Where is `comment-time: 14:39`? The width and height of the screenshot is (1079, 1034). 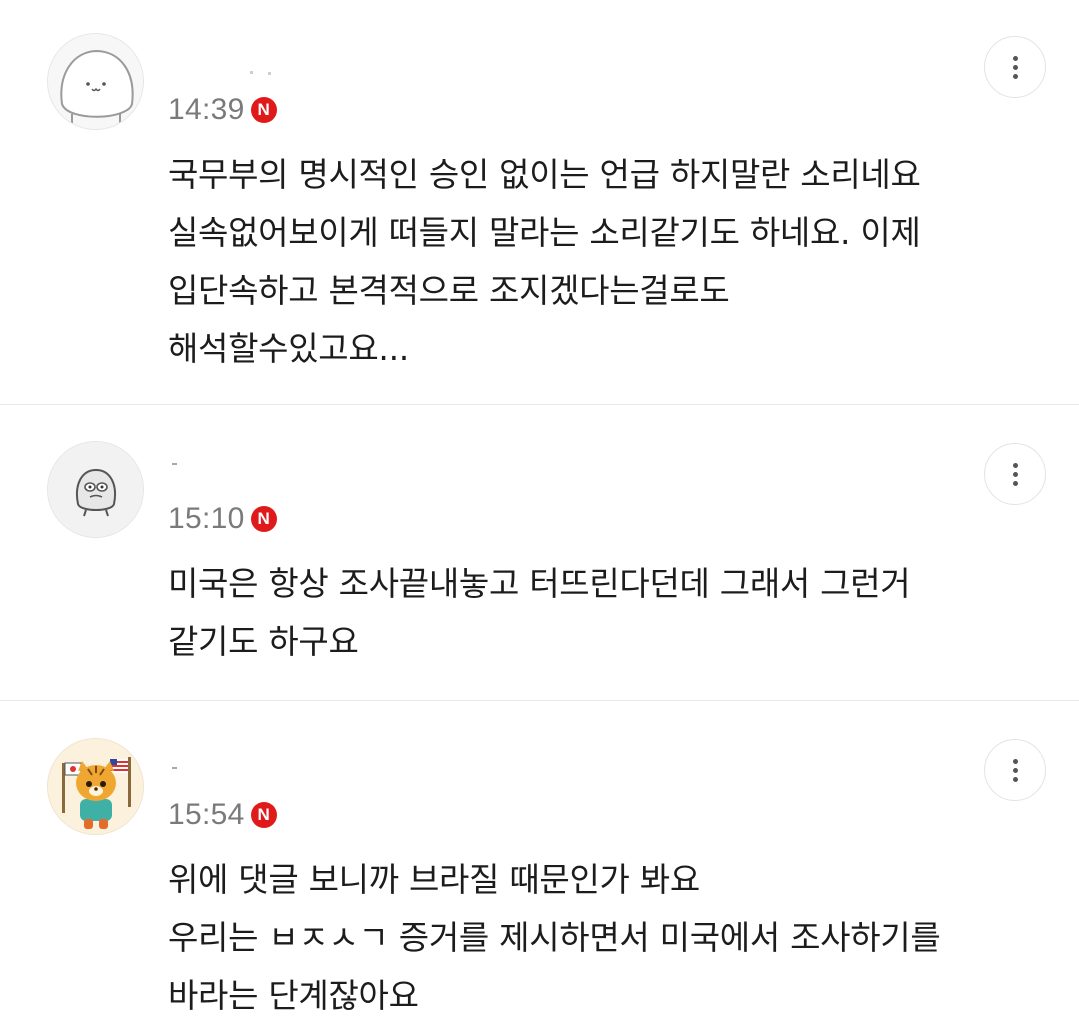
comment-time: 14:39 is located at coordinates (206, 109).